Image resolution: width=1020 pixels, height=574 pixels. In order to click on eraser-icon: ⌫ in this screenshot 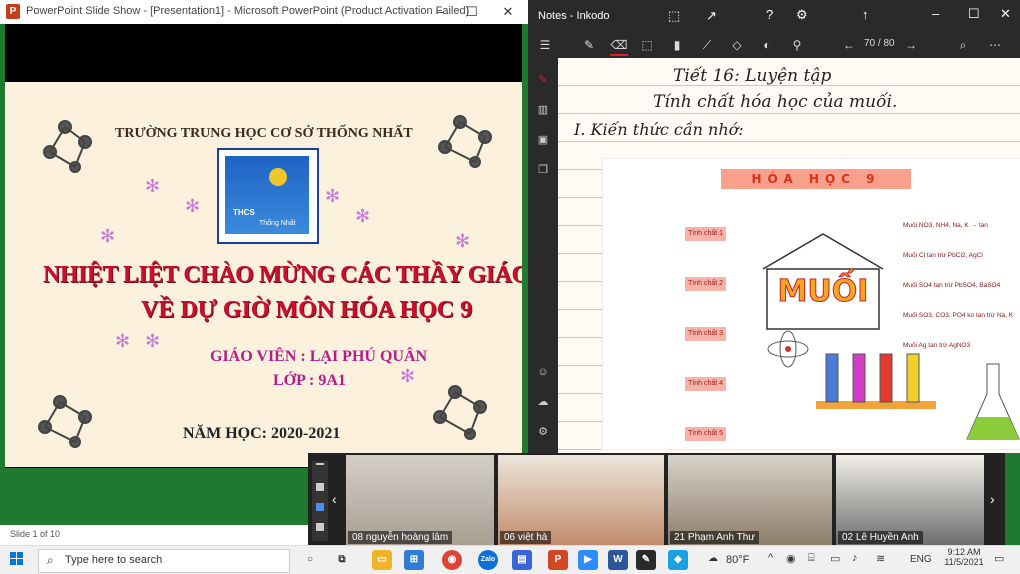, I will do `click(619, 46)`.